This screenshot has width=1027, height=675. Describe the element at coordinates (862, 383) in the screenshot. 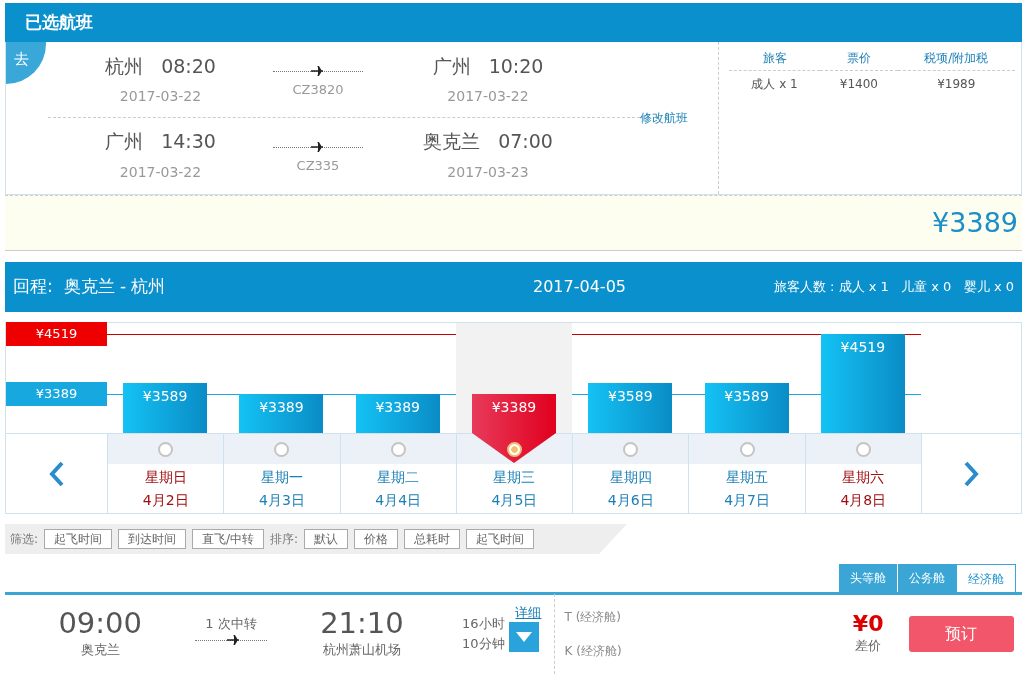

I see `price-bar: ¥4519` at that location.